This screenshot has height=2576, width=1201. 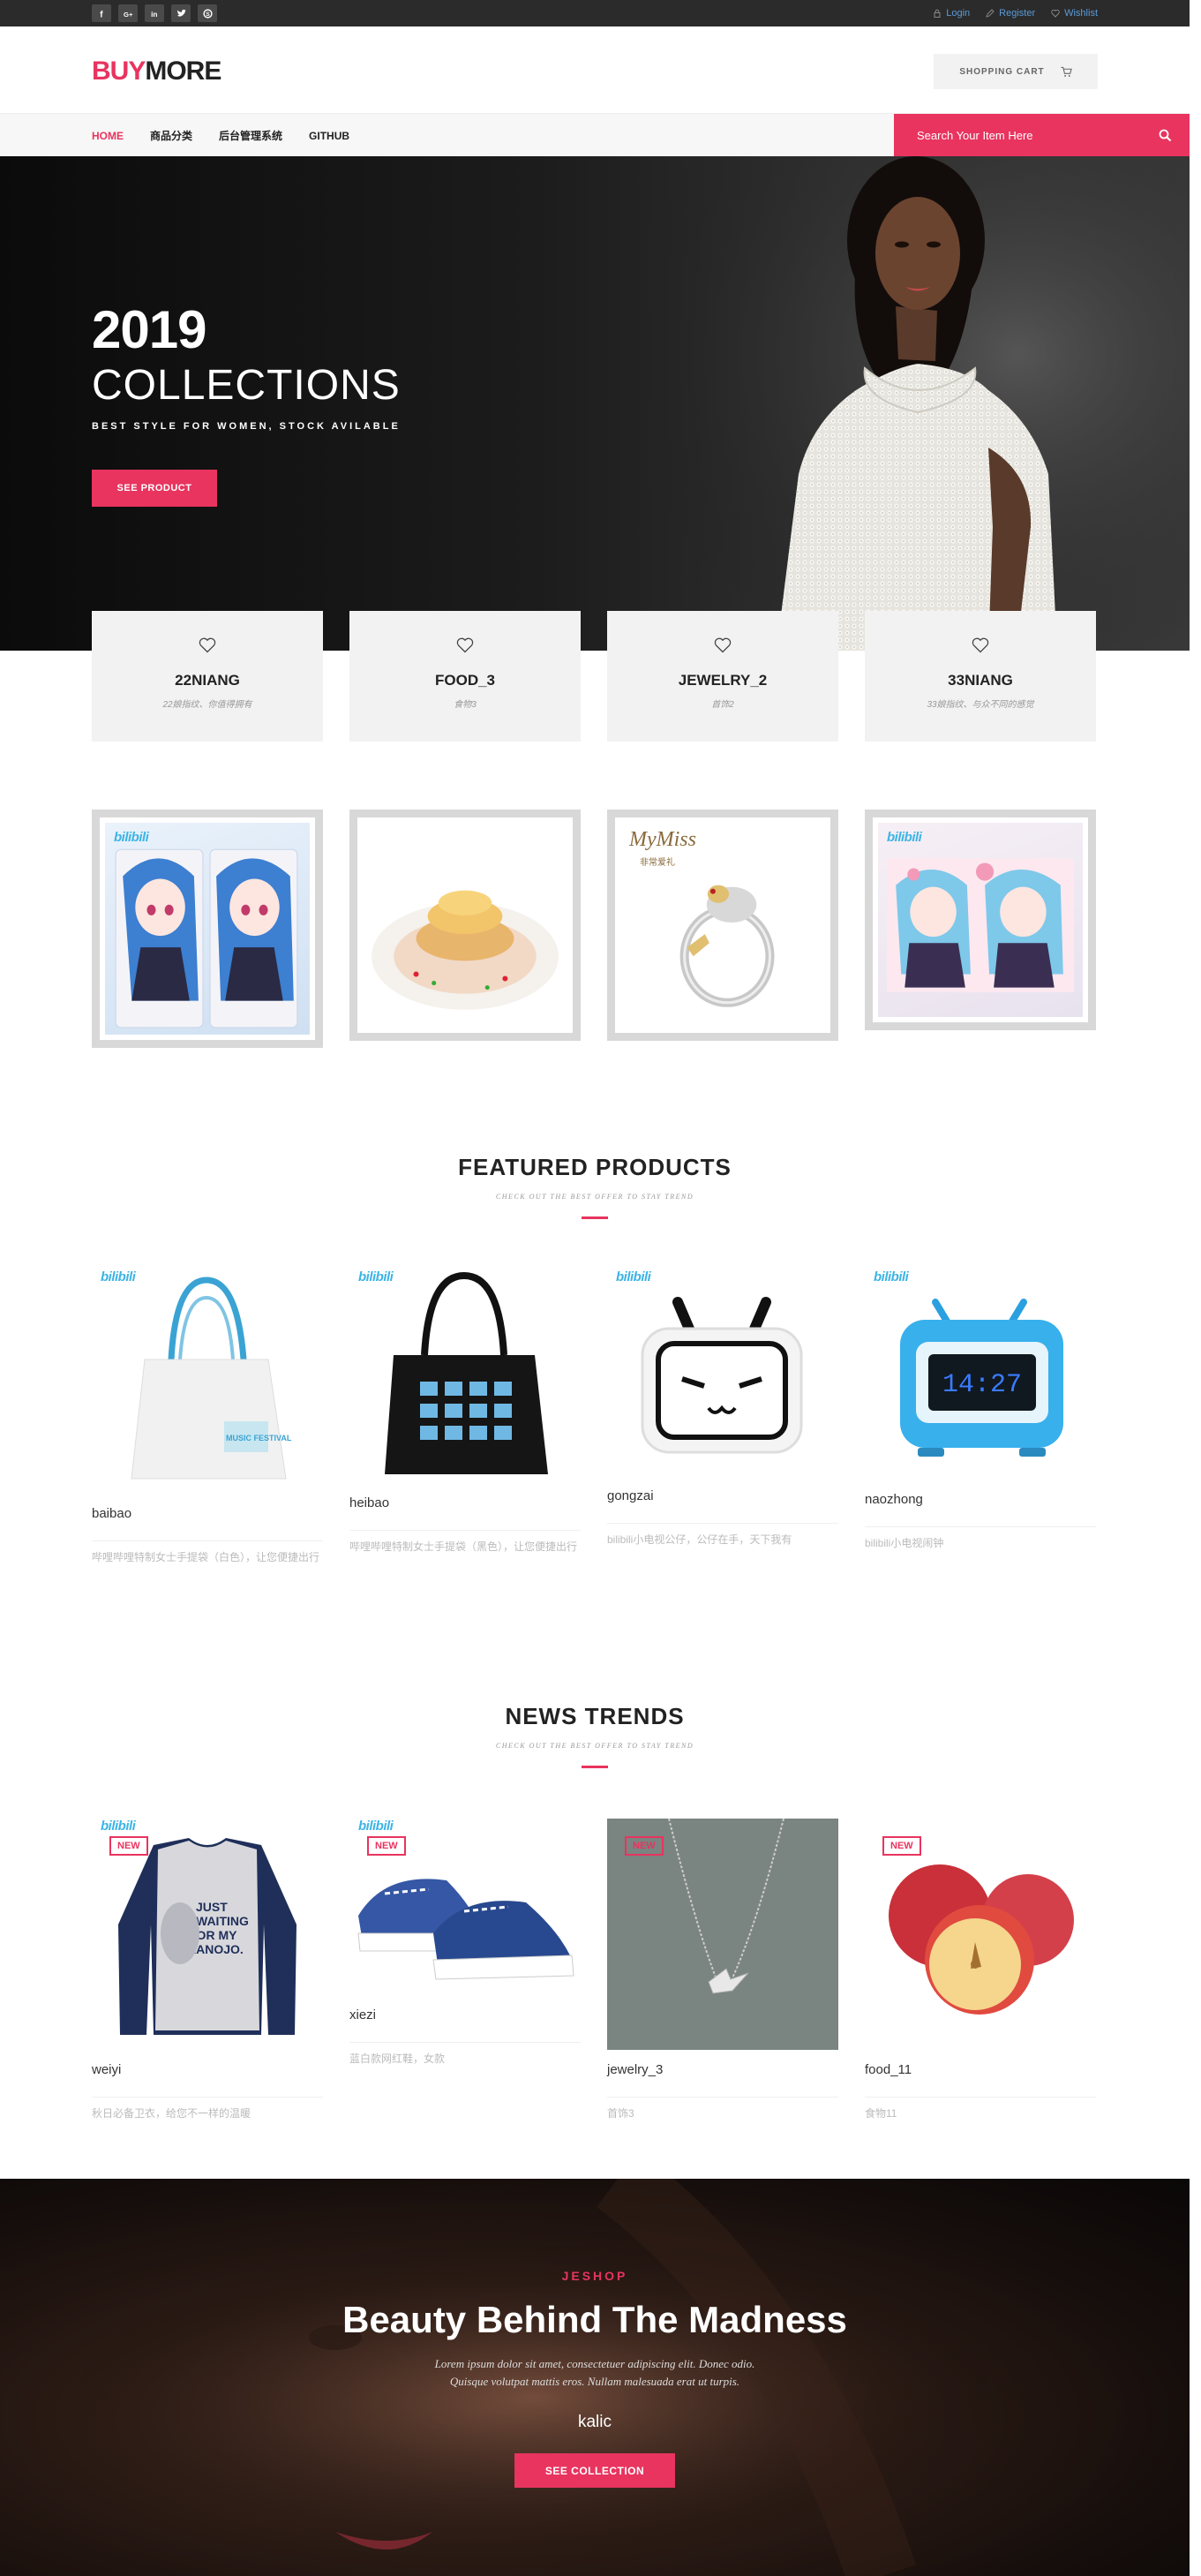 I want to click on linkedin-icon: in, so click(x=154, y=13).